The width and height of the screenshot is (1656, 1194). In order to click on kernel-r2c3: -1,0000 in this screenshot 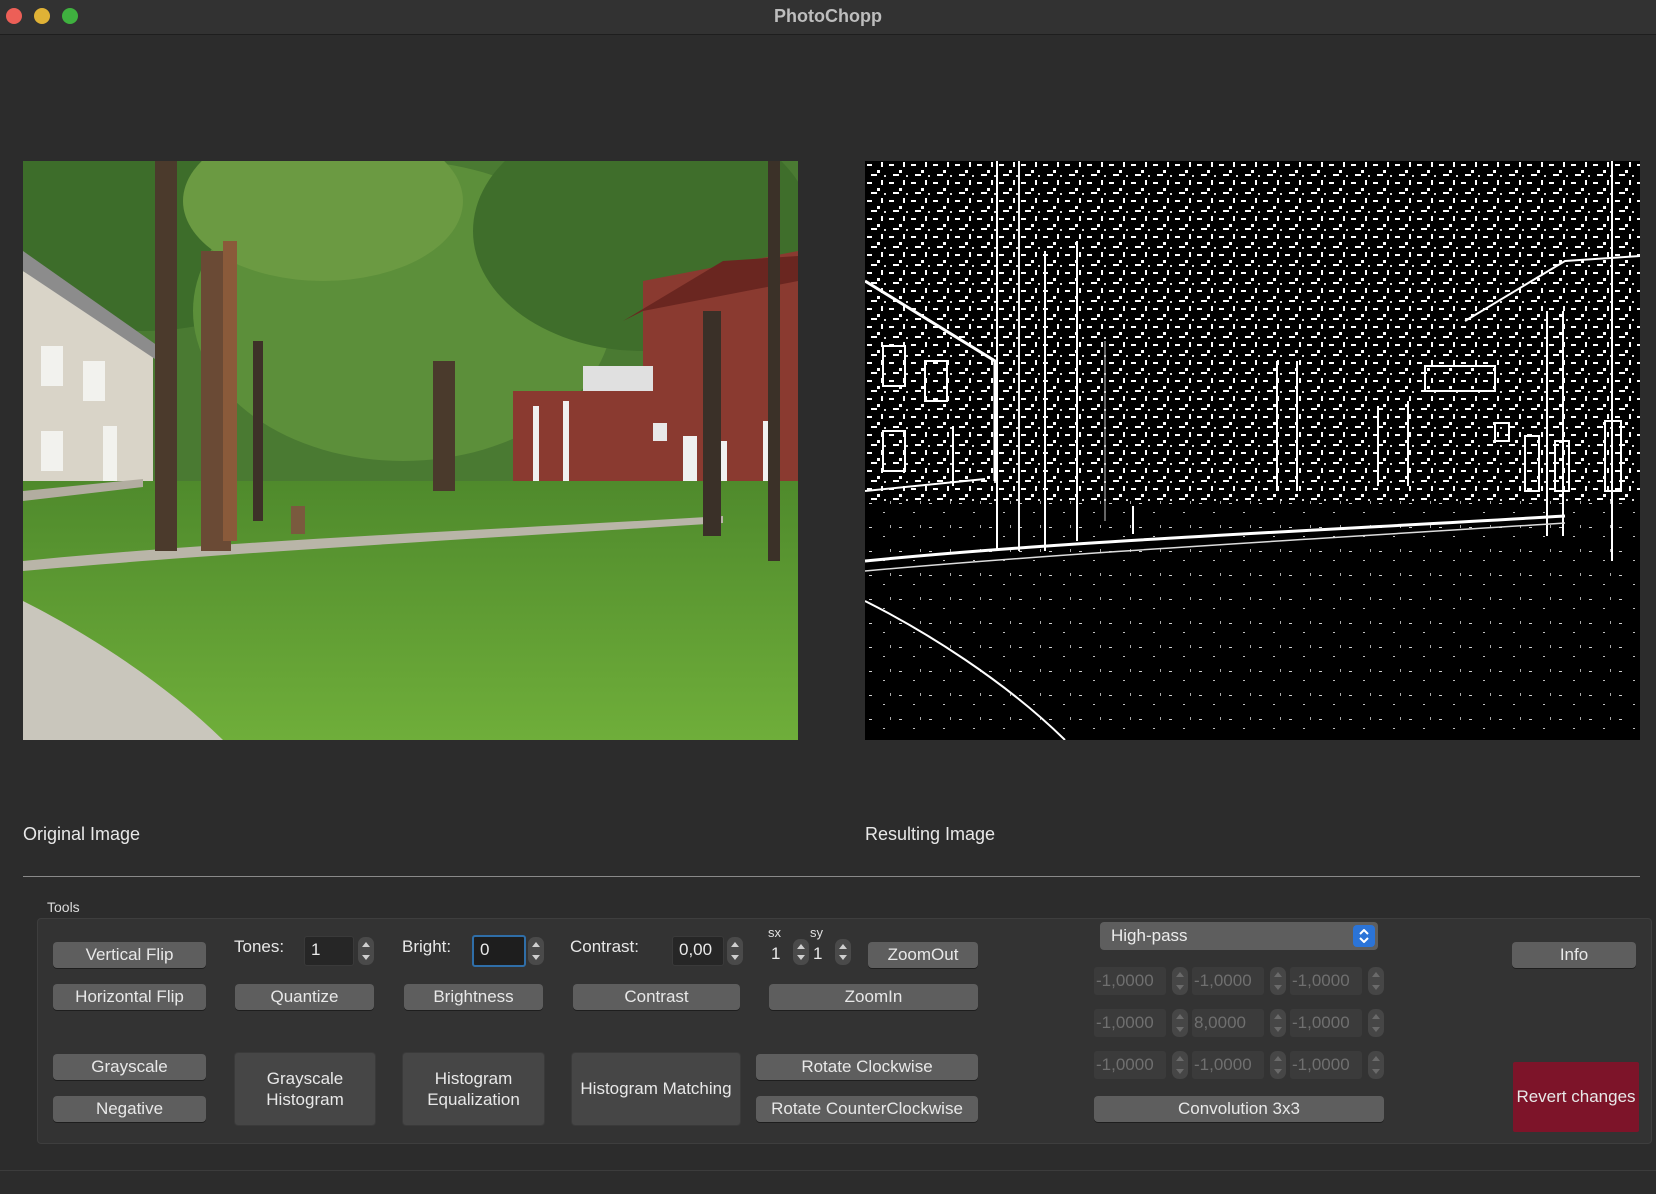, I will do `click(1326, 1023)`.